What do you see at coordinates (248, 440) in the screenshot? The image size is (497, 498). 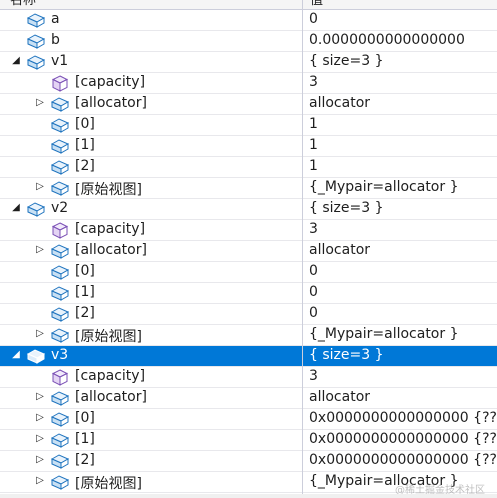 I see `watch-row: ▷ [1] 0x0000000000000000 {???}` at bounding box center [248, 440].